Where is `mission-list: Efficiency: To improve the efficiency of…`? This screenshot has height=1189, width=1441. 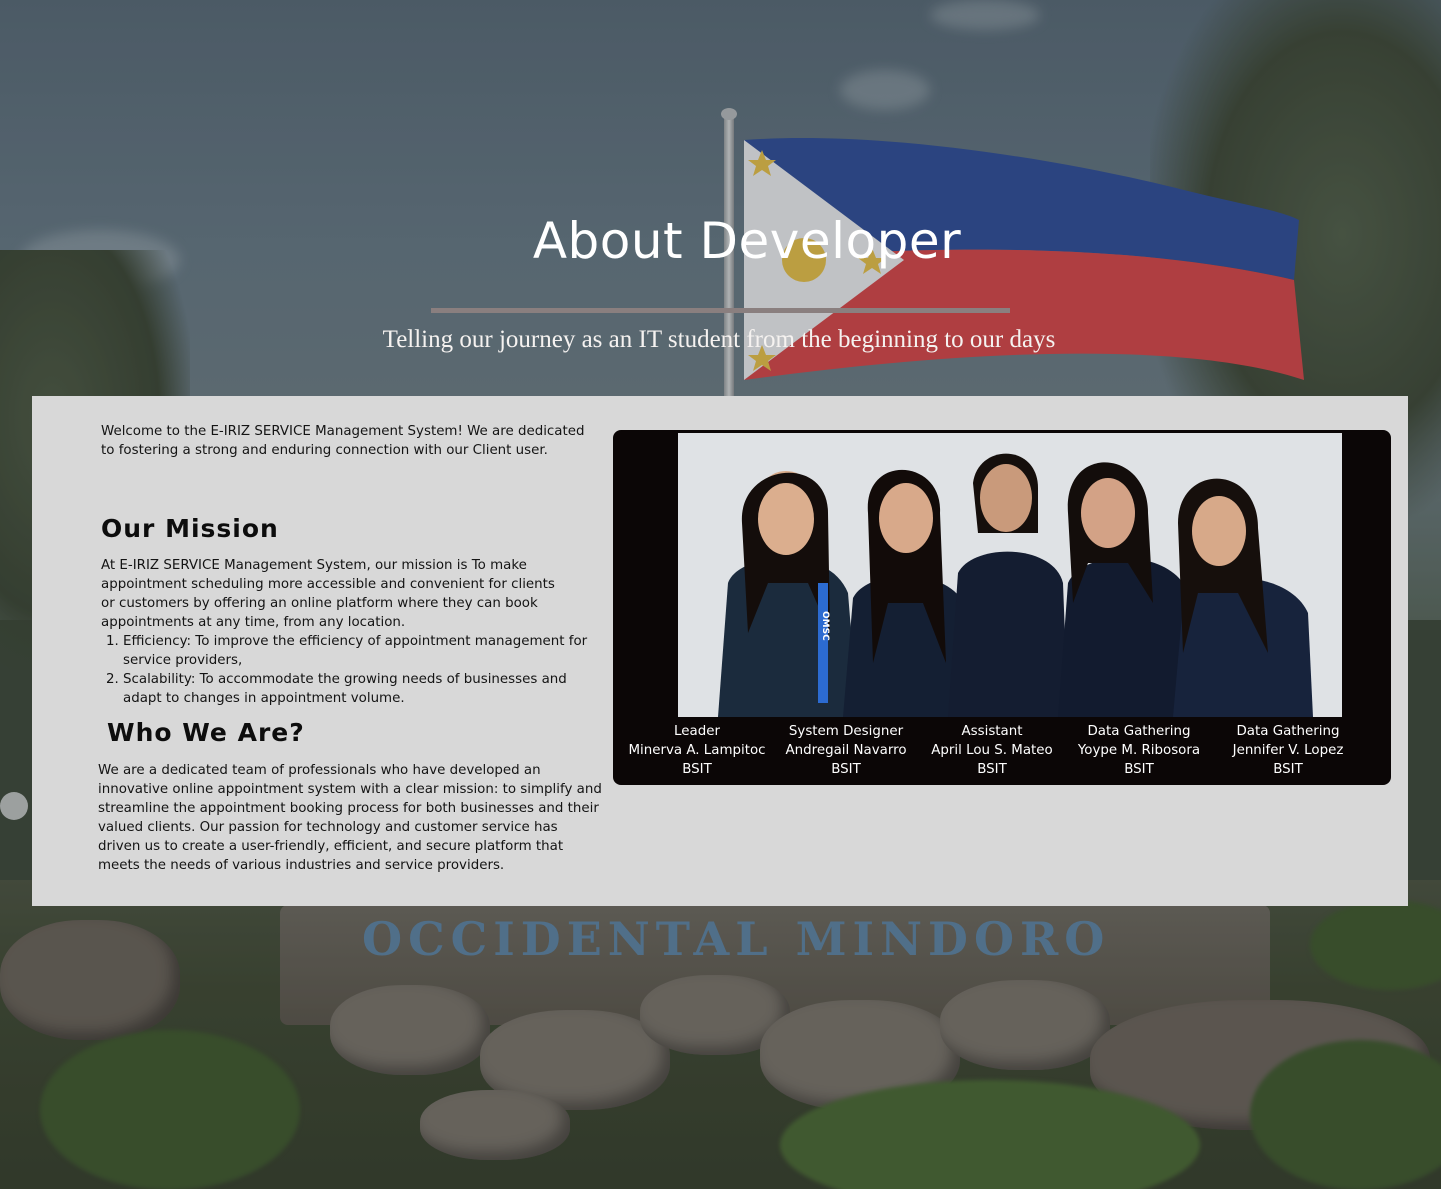 mission-list: Efficiency: To improve the efficiency of… is located at coordinates (353, 670).